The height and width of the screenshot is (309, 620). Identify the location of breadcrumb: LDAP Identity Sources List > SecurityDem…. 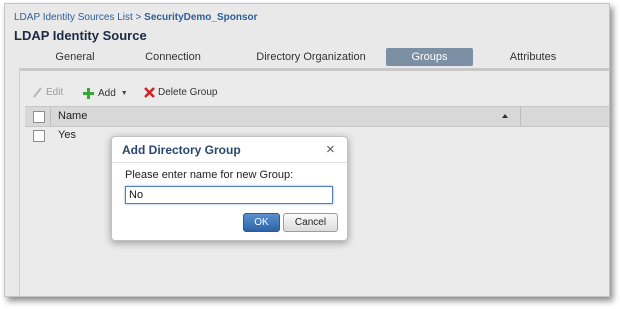
(136, 17).